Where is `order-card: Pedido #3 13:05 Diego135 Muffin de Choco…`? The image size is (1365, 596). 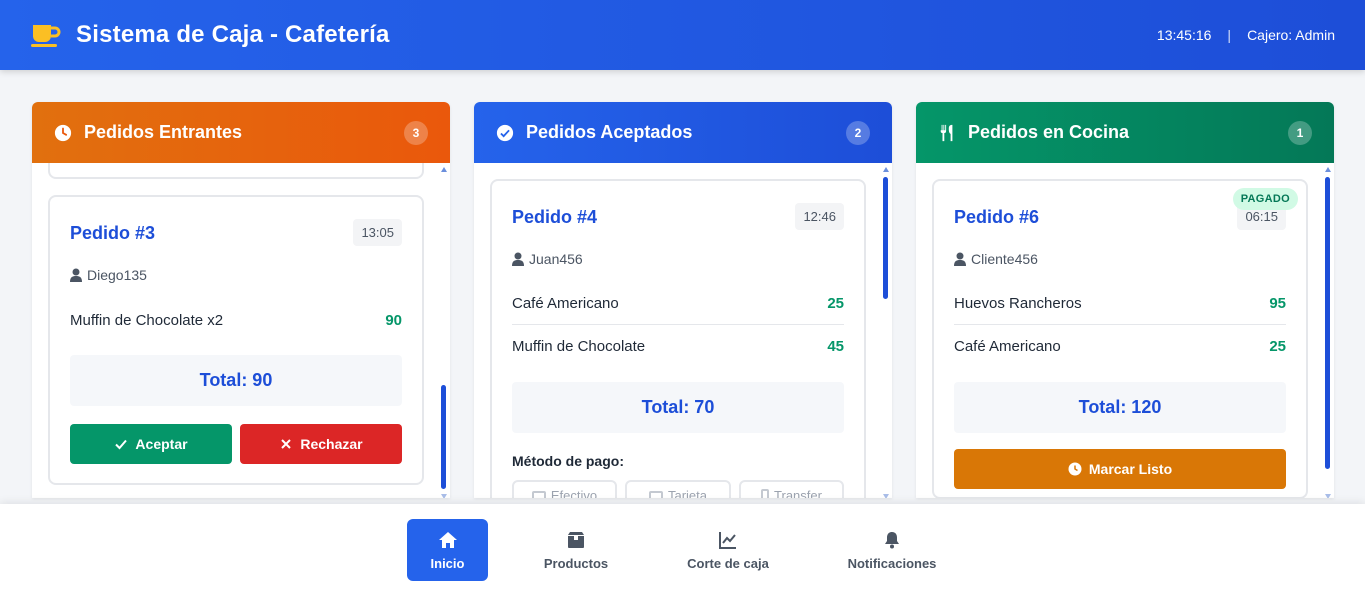 order-card: Pedido #3 13:05 Diego135 Muffin de Choco… is located at coordinates (236, 340).